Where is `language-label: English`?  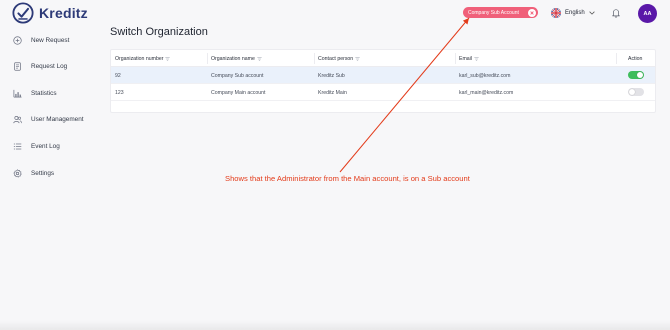
language-label: English is located at coordinates (575, 13).